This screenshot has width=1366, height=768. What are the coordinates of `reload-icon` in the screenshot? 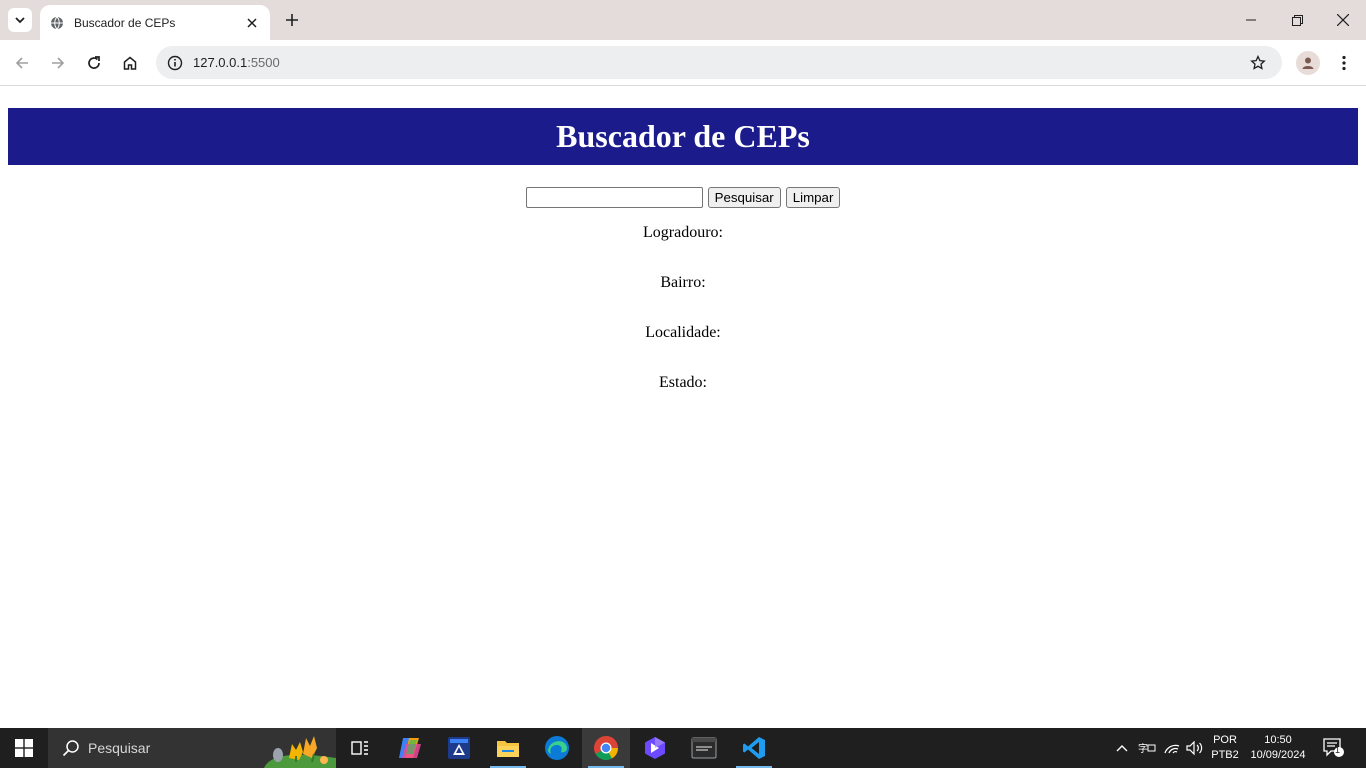 It's located at (94, 62).